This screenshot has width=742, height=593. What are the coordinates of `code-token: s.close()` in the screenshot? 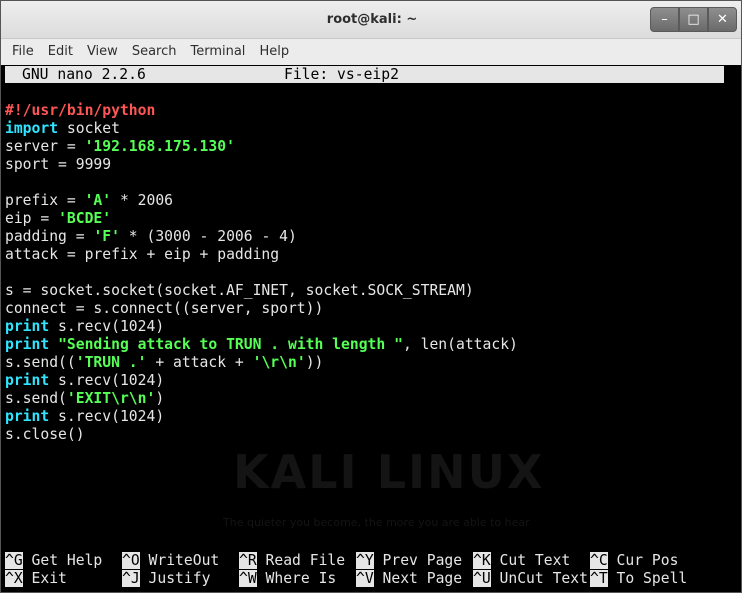 It's located at (45, 434).